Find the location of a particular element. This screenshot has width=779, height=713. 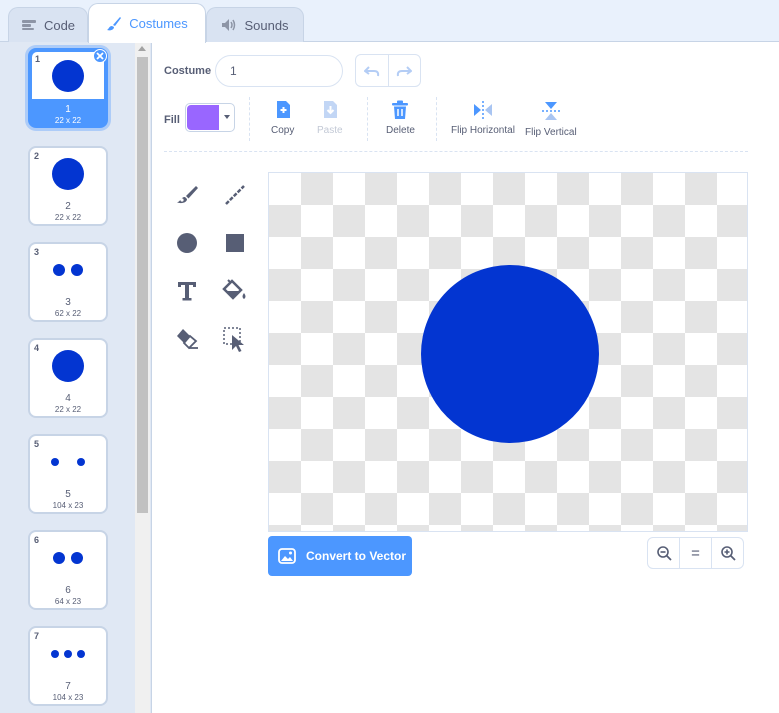

costume-size: 104 x 23 is located at coordinates (68, 505).